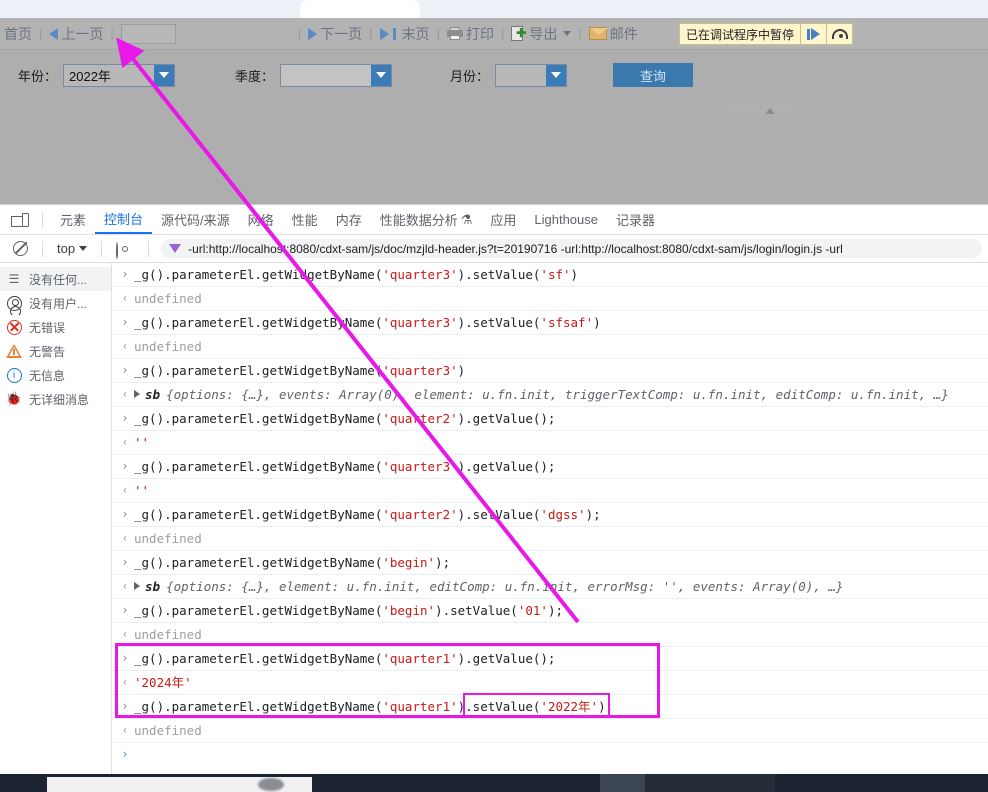  What do you see at coordinates (409, 610) in the screenshot?
I see `token-str: 'begin'` at bounding box center [409, 610].